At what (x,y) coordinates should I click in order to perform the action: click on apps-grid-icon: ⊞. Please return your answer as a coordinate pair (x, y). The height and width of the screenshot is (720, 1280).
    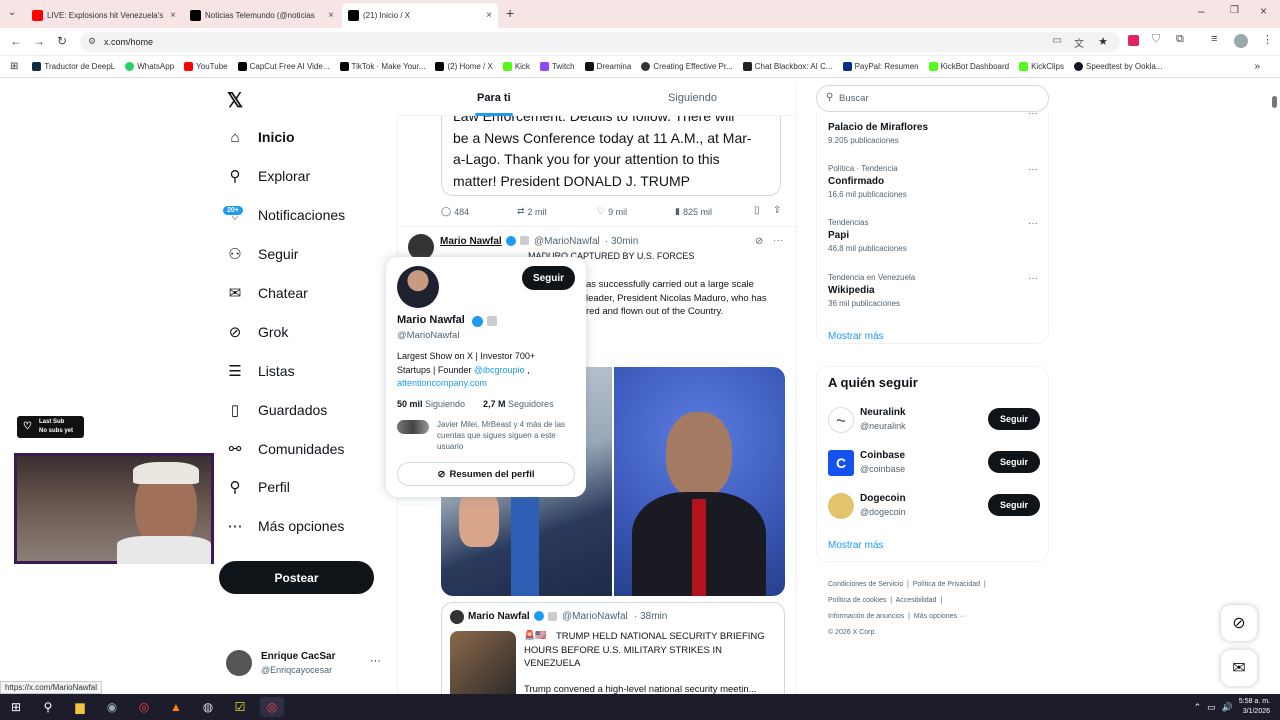
    Looking at the image, I should click on (14, 66).